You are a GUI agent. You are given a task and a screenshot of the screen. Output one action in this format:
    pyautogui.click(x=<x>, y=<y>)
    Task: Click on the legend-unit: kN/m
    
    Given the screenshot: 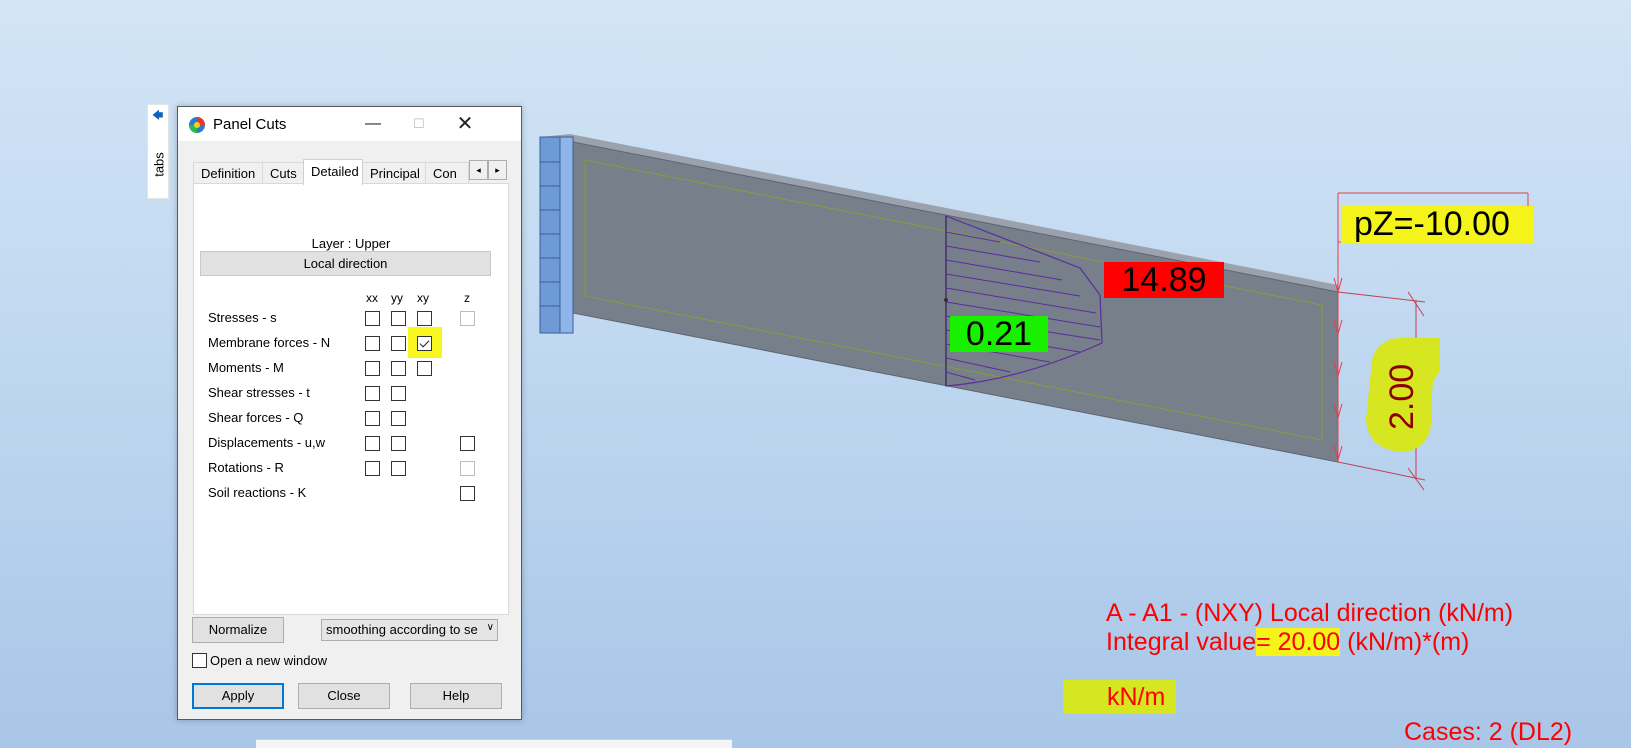 What is the action you would take?
    pyautogui.click(x=1119, y=697)
    